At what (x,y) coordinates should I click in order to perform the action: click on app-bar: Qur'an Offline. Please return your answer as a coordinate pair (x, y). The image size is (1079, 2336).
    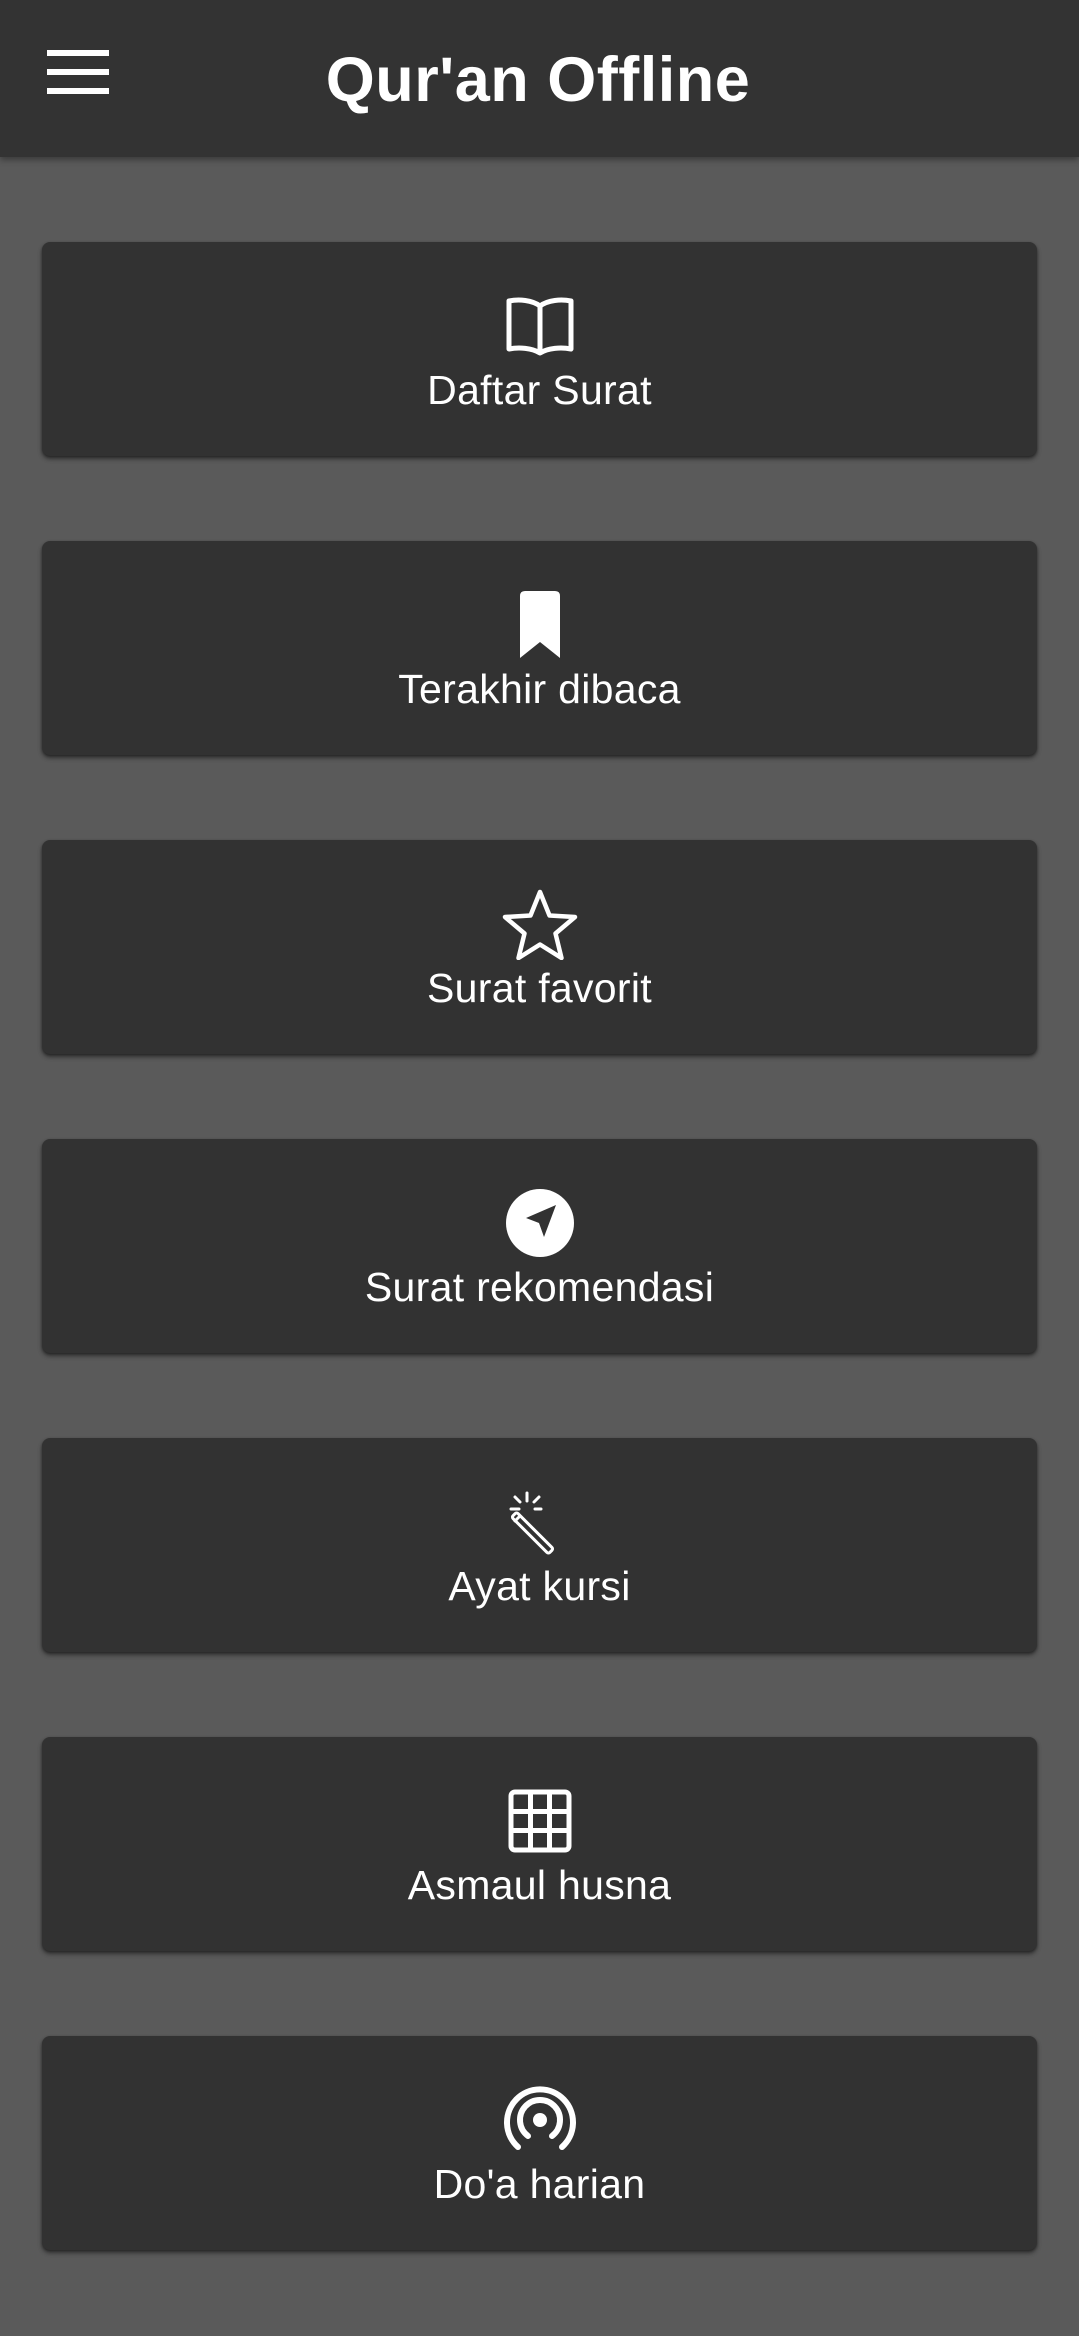
    Looking at the image, I should click on (539, 78).